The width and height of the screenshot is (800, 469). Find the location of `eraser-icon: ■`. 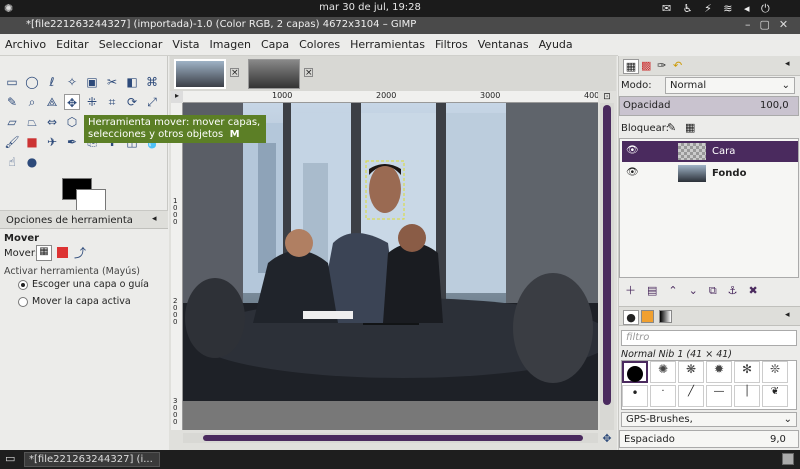

eraser-icon: ■ is located at coordinates (32, 142).